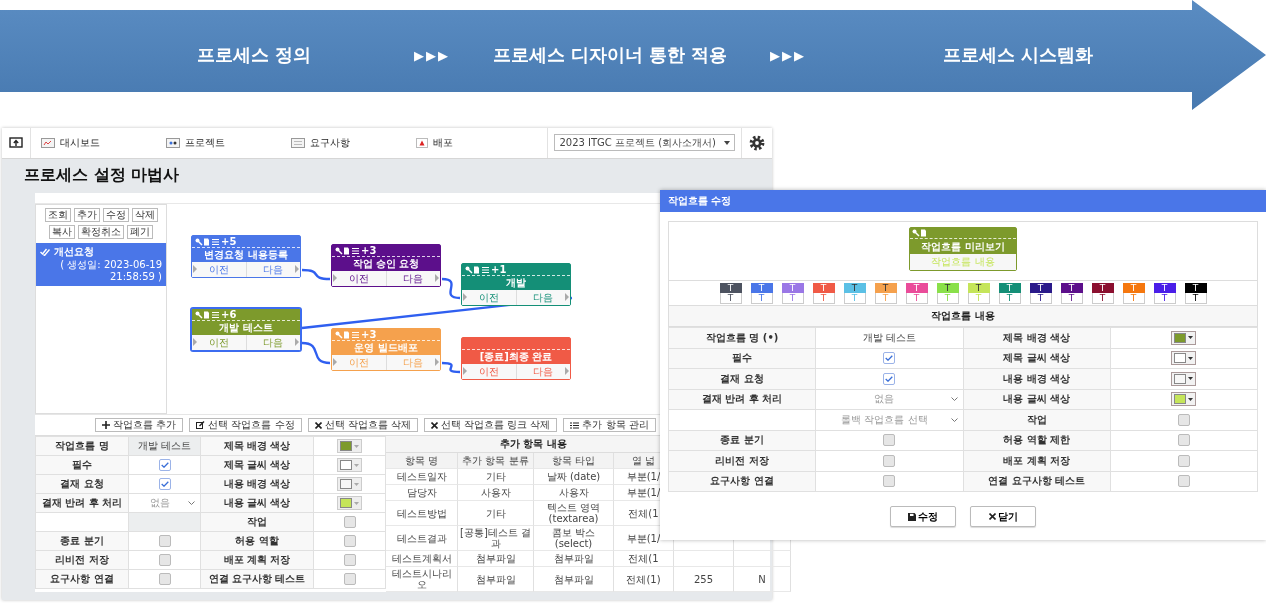 Image resolution: width=1266 pixels, height=603 pixels. Describe the element at coordinates (343, 143) in the screenshot. I see `nav-item: 요구사항` at that location.